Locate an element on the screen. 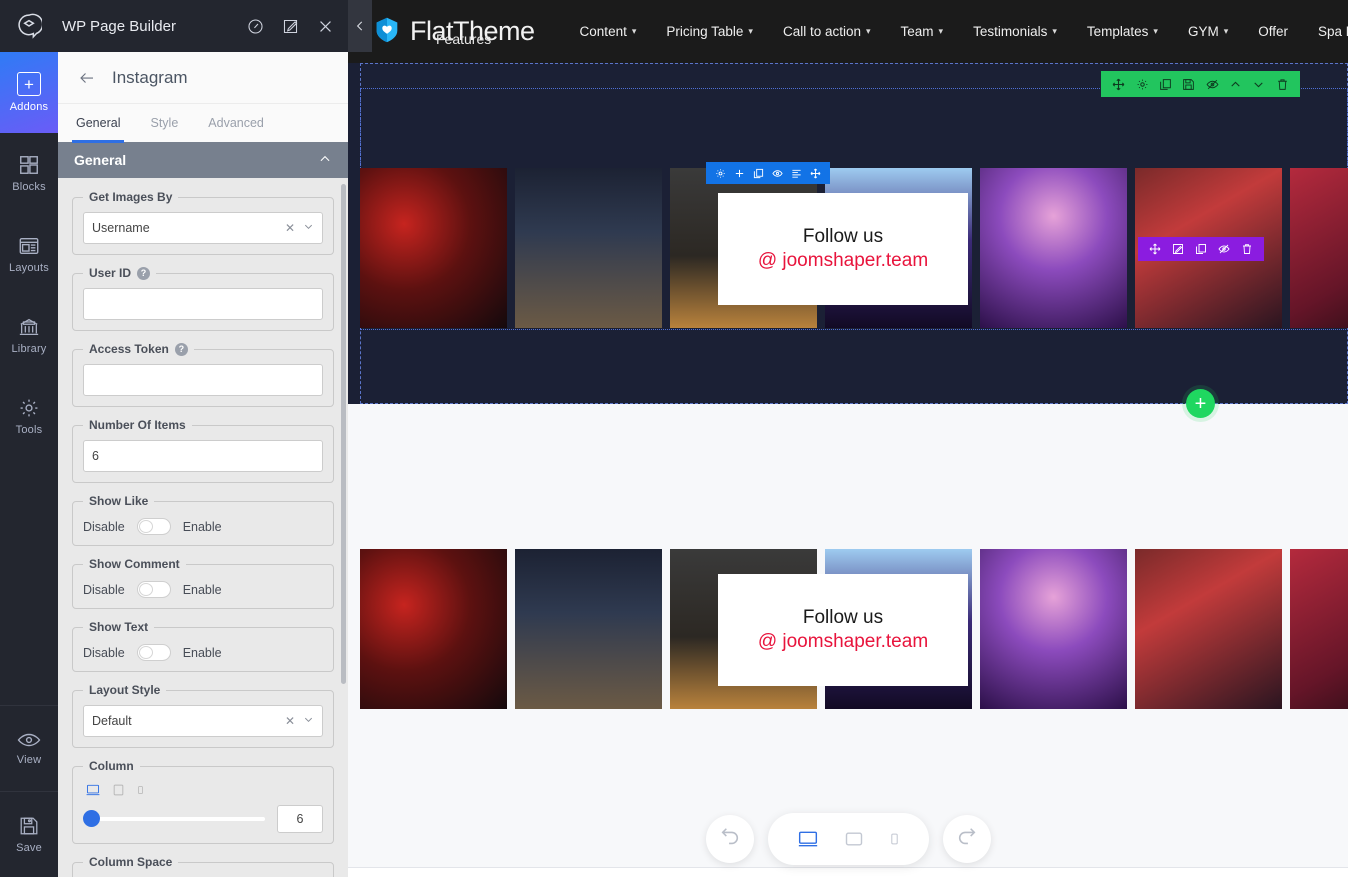 This screenshot has height=877, width=1348. collapse-panel-button is located at coordinates (360, 26).